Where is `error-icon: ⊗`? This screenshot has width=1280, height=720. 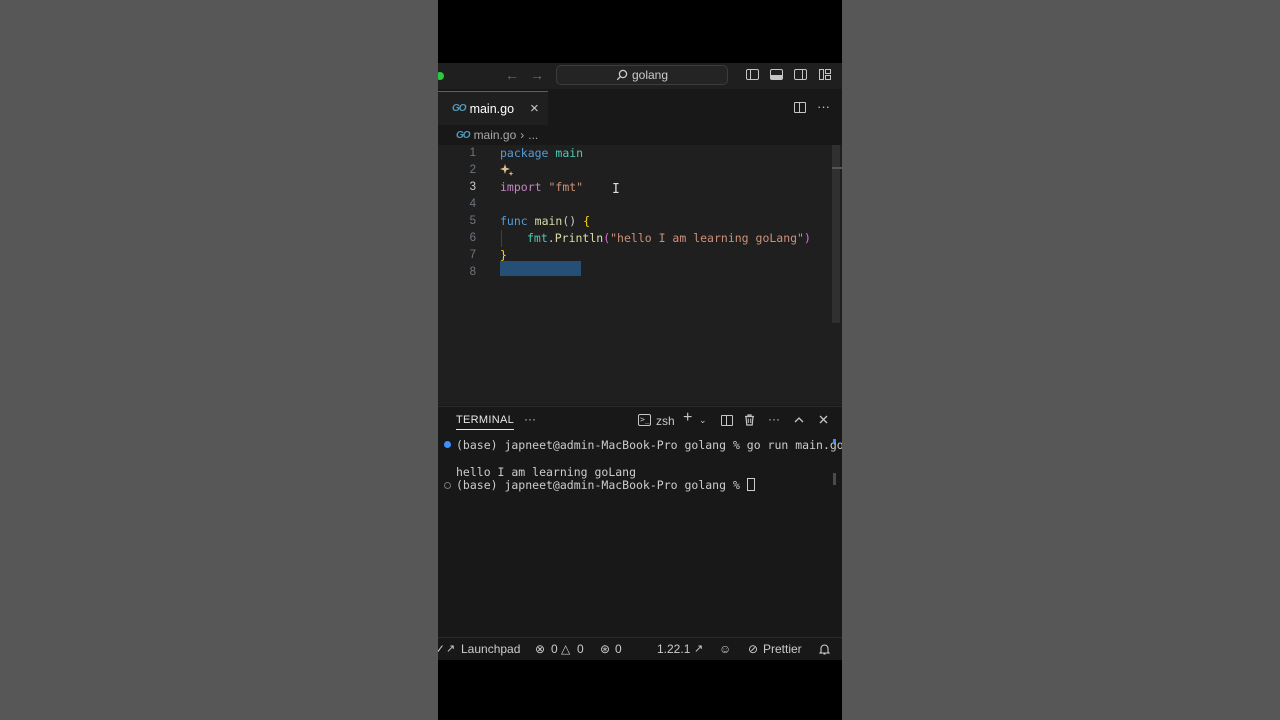 error-icon: ⊗ is located at coordinates (540, 649).